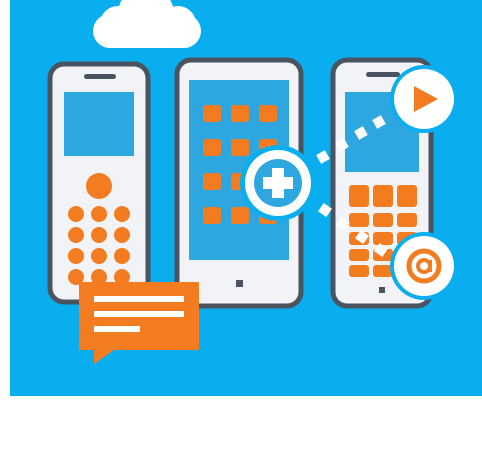  Describe the element at coordinates (424, 266) in the screenshot. I see `at-sign-bubble-icon` at that location.